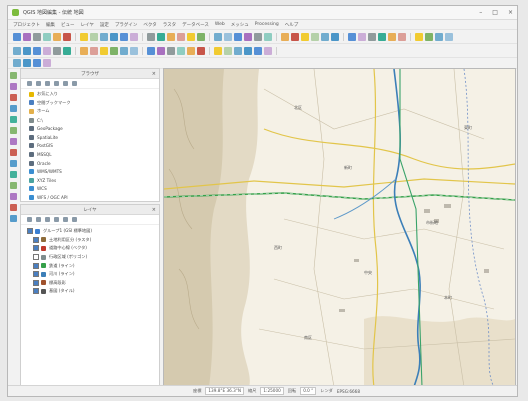 This screenshot has height=401, width=528. I want to click on browser-item: PostGIS, so click(94, 146).